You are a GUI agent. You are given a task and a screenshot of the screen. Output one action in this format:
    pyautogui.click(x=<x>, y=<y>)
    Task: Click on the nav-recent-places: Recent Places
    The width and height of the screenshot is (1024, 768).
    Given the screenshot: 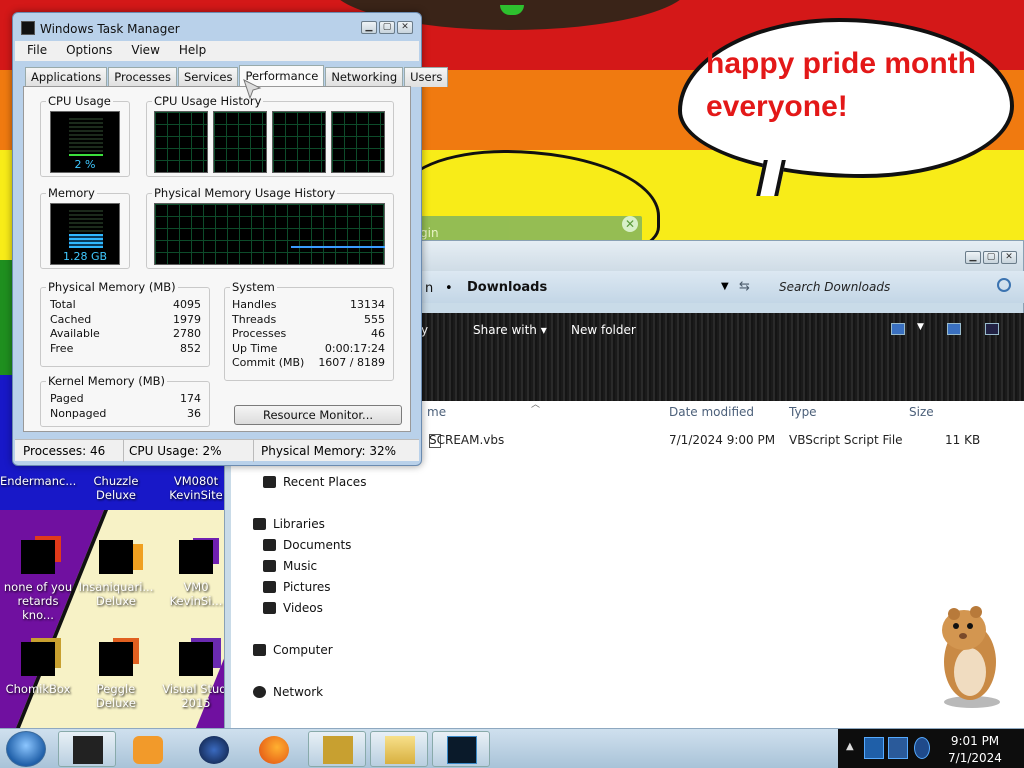 What is the action you would take?
    pyautogui.click(x=314, y=482)
    